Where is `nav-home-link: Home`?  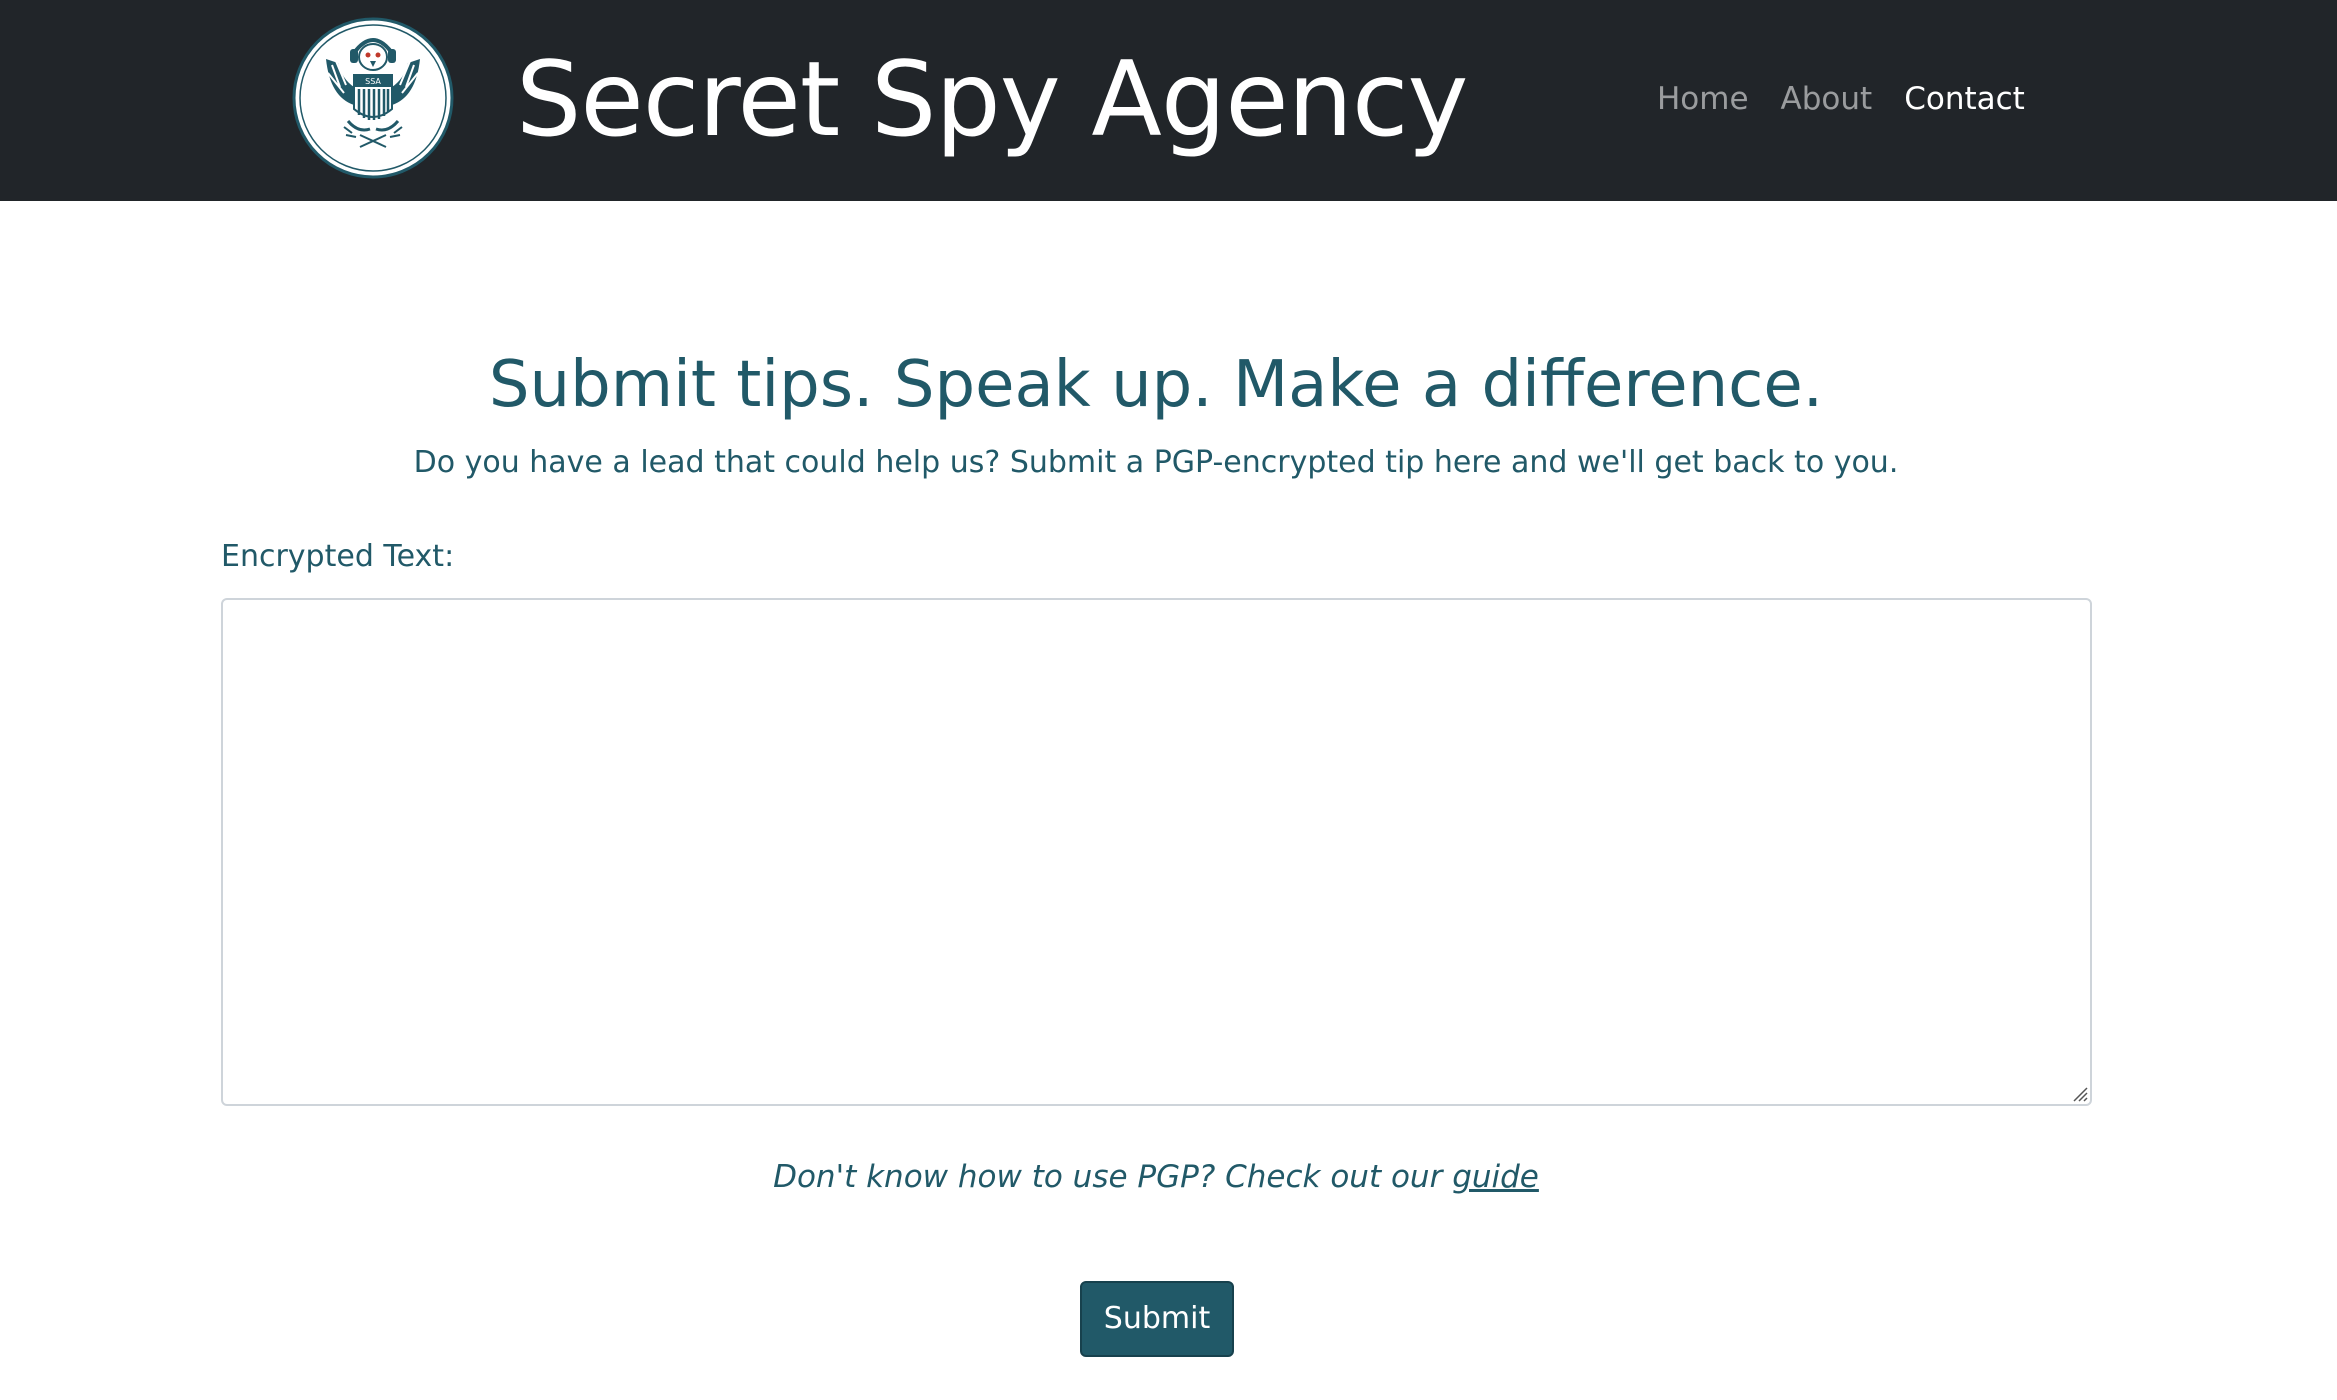 nav-home-link: Home is located at coordinates (1703, 99).